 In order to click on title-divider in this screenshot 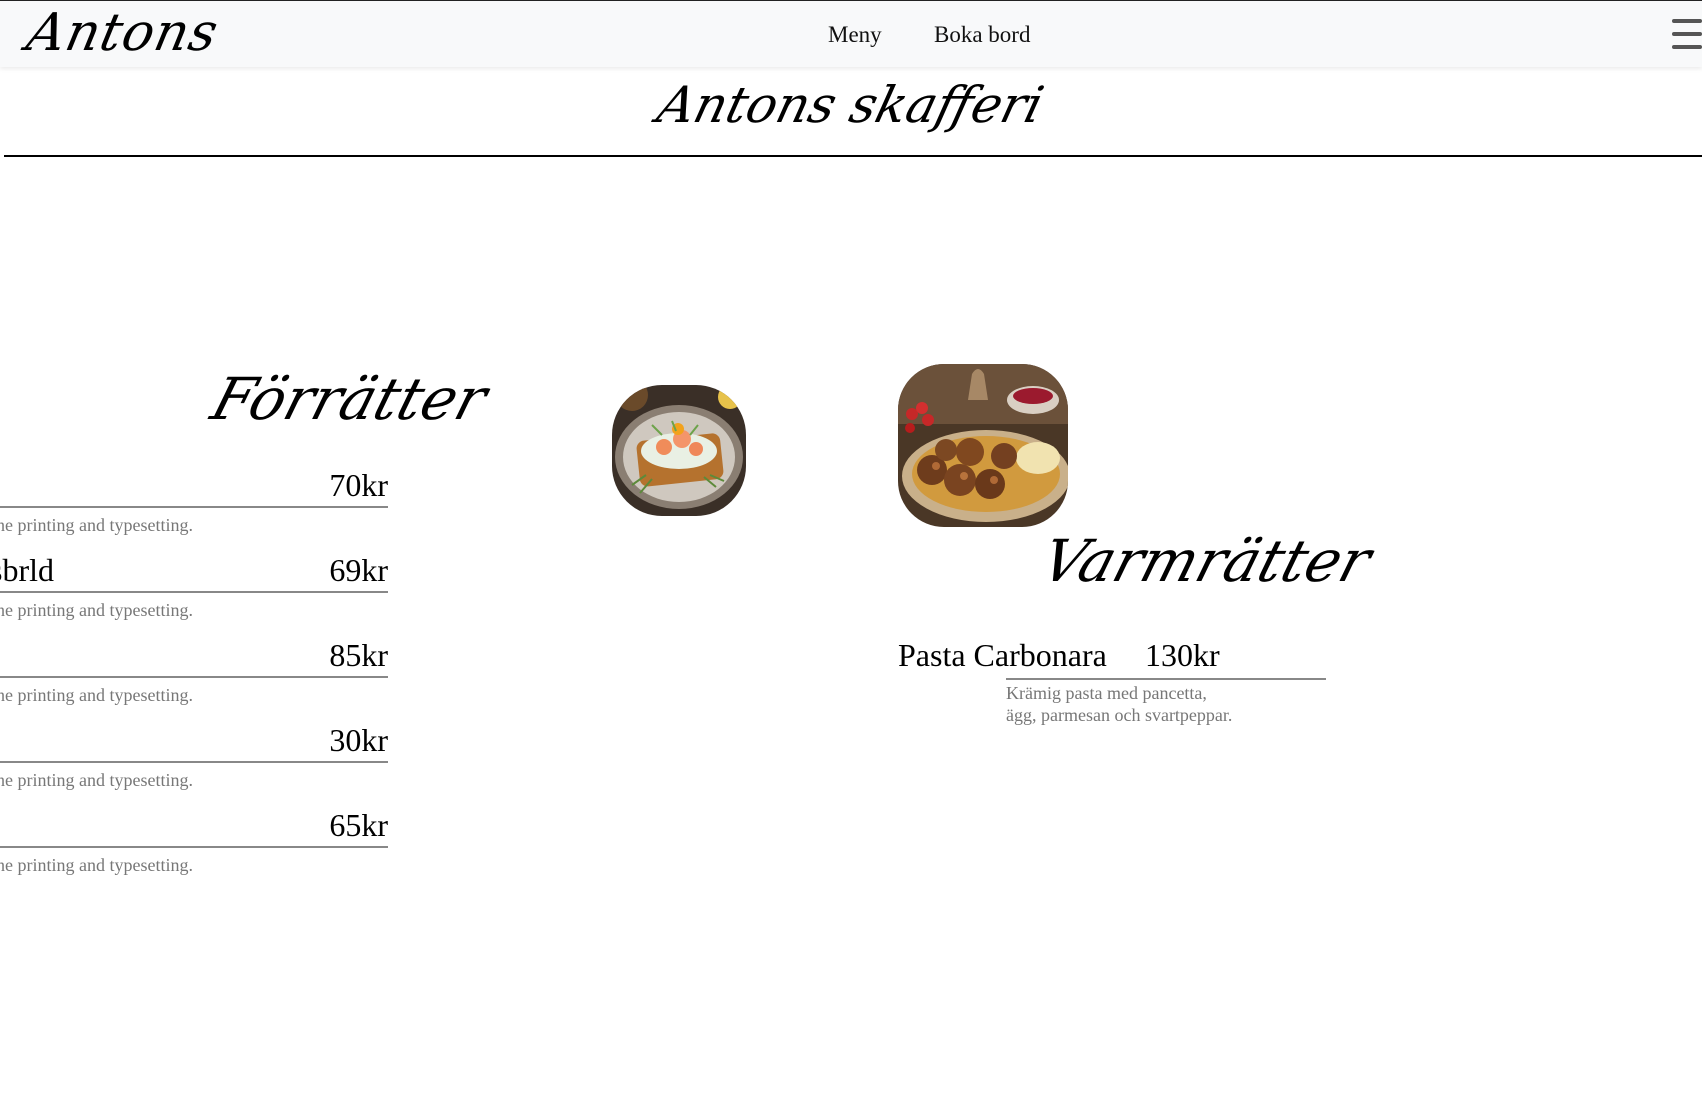, I will do `click(853, 156)`.